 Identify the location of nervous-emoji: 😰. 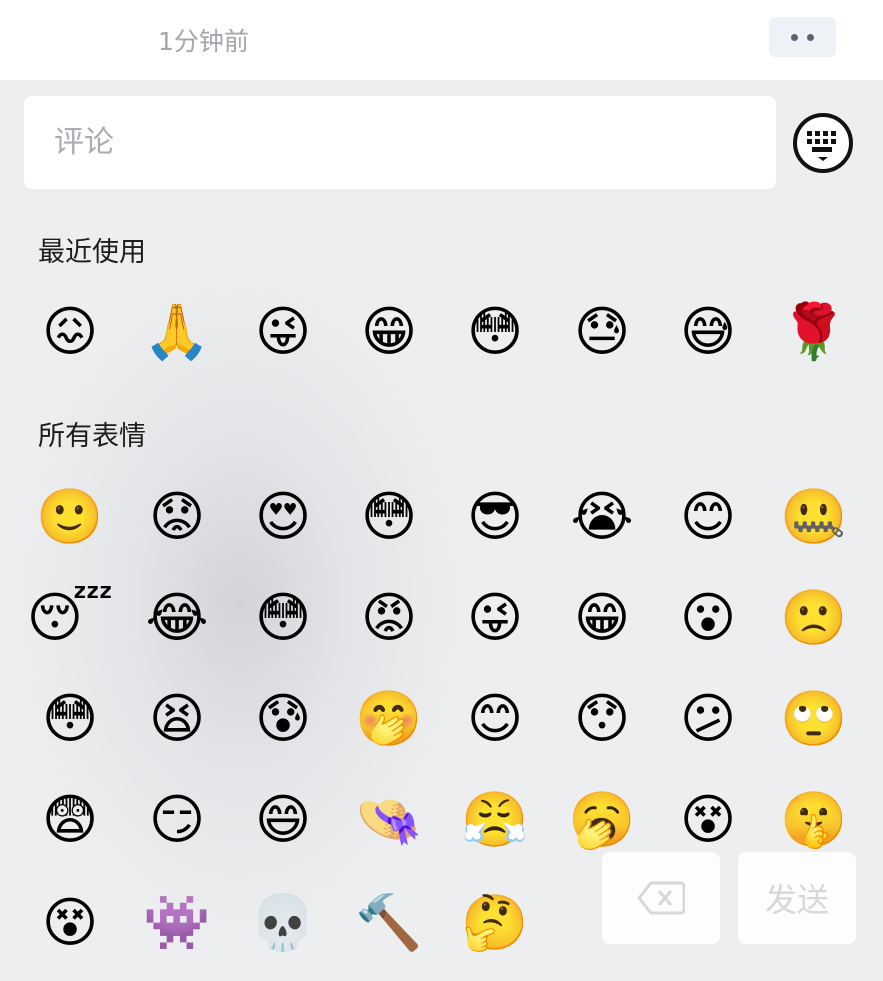
(283, 719).